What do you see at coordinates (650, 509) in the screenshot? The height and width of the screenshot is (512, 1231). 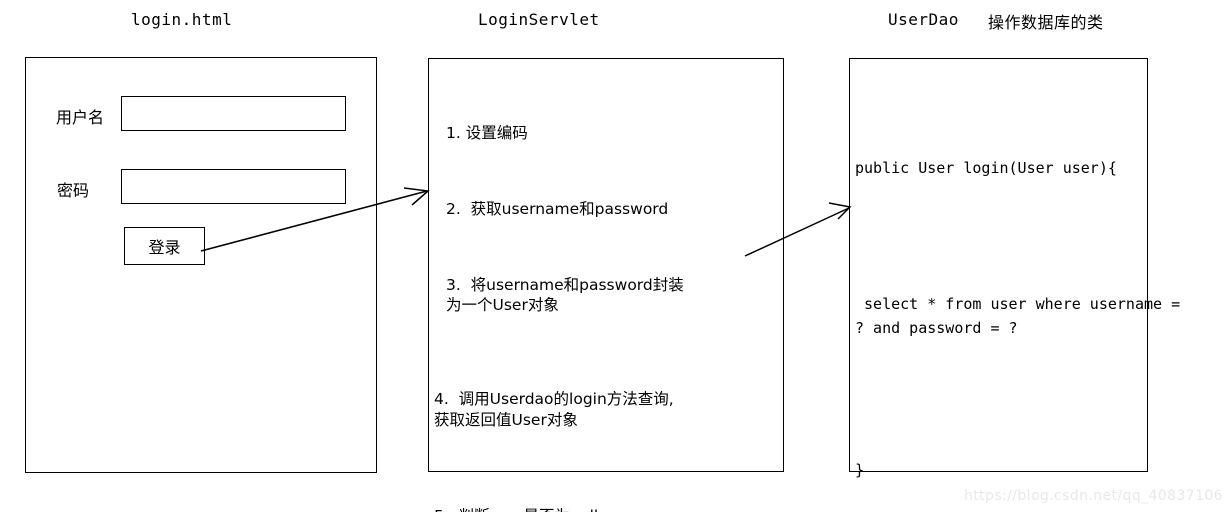 I see `list-item: 5. 判断user是否为null` at bounding box center [650, 509].